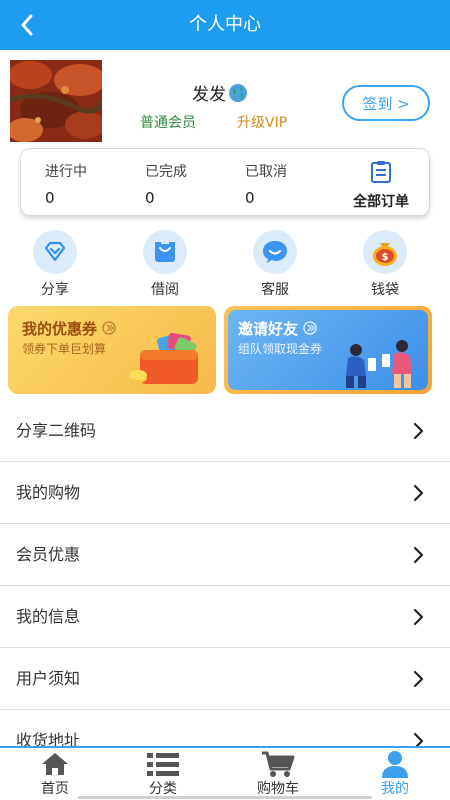  I want to click on coupon-title: 我的优惠券, so click(69, 328).